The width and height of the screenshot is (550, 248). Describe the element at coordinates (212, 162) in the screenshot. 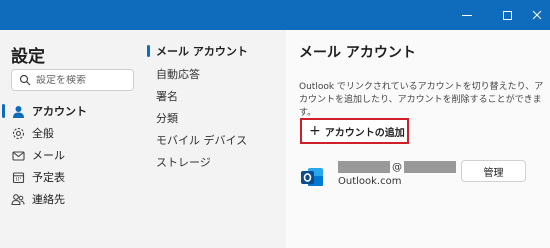

I see `subnav-item-storage: ストレージ` at that location.